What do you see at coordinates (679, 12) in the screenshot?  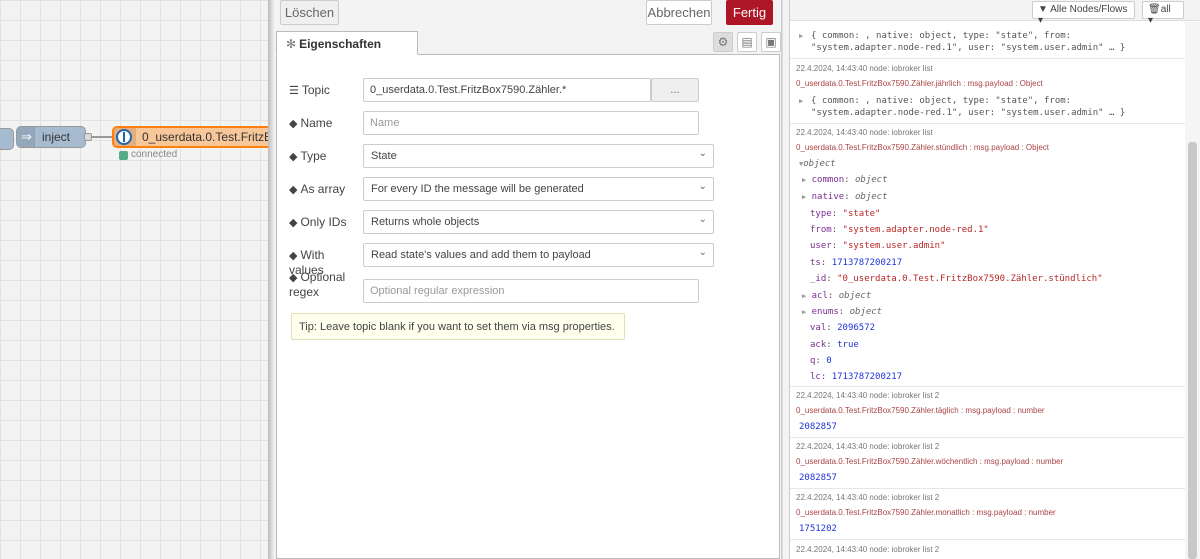 I see `cancel-button: Abbrechen` at bounding box center [679, 12].